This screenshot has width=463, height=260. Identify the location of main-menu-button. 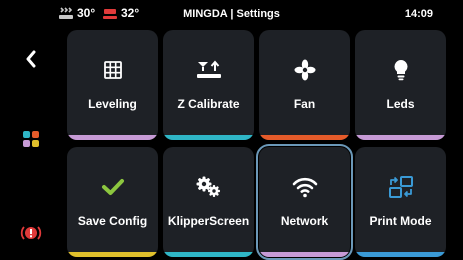
(31, 139).